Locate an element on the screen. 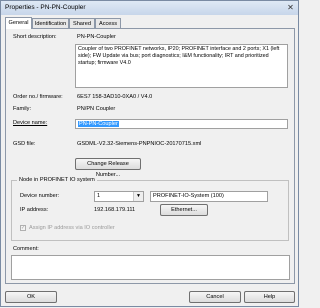  ok-button: OK is located at coordinates (31, 297).